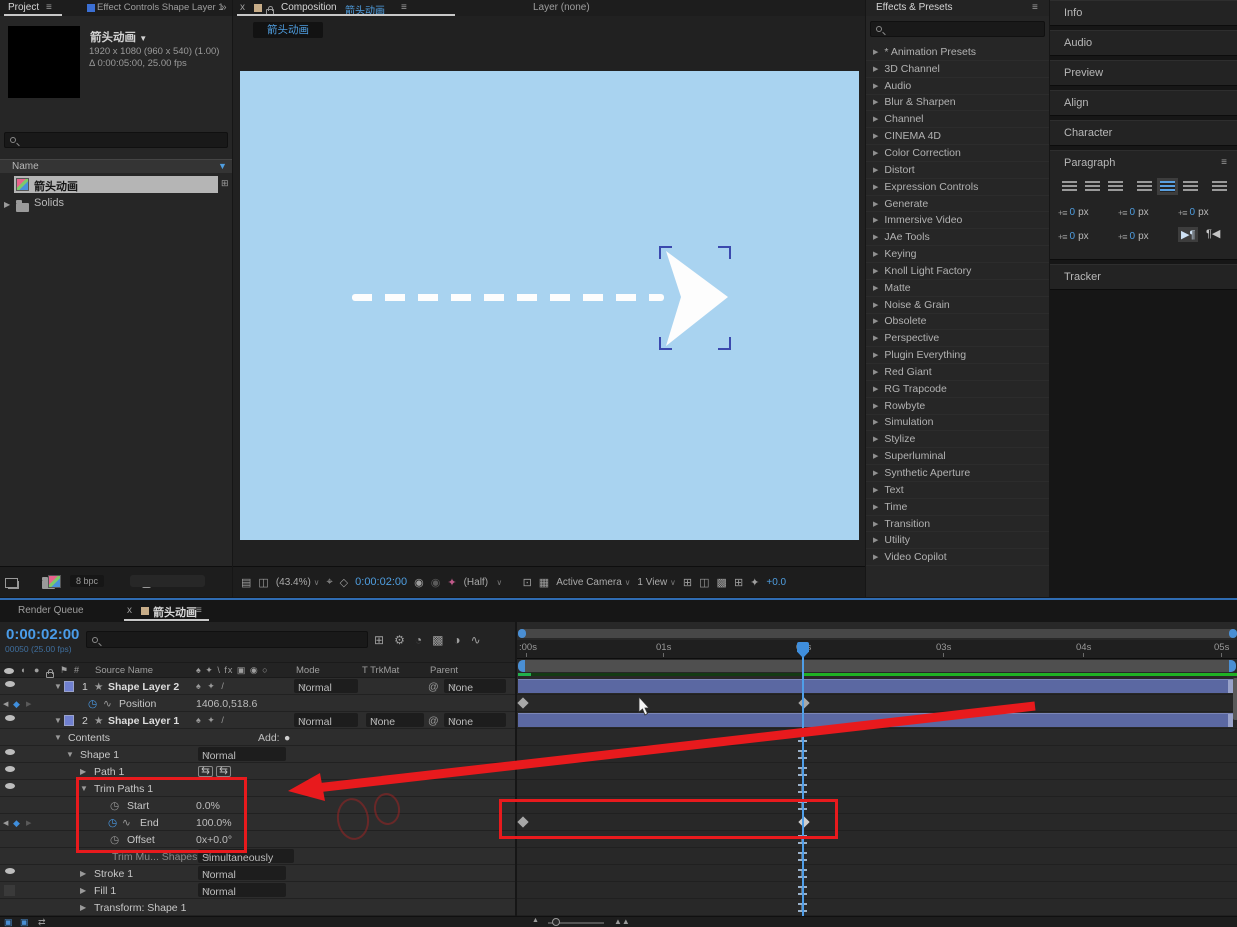 The height and width of the screenshot is (927, 1237). I want to click on effects-category-item: ▶ Distort, so click(957, 170).